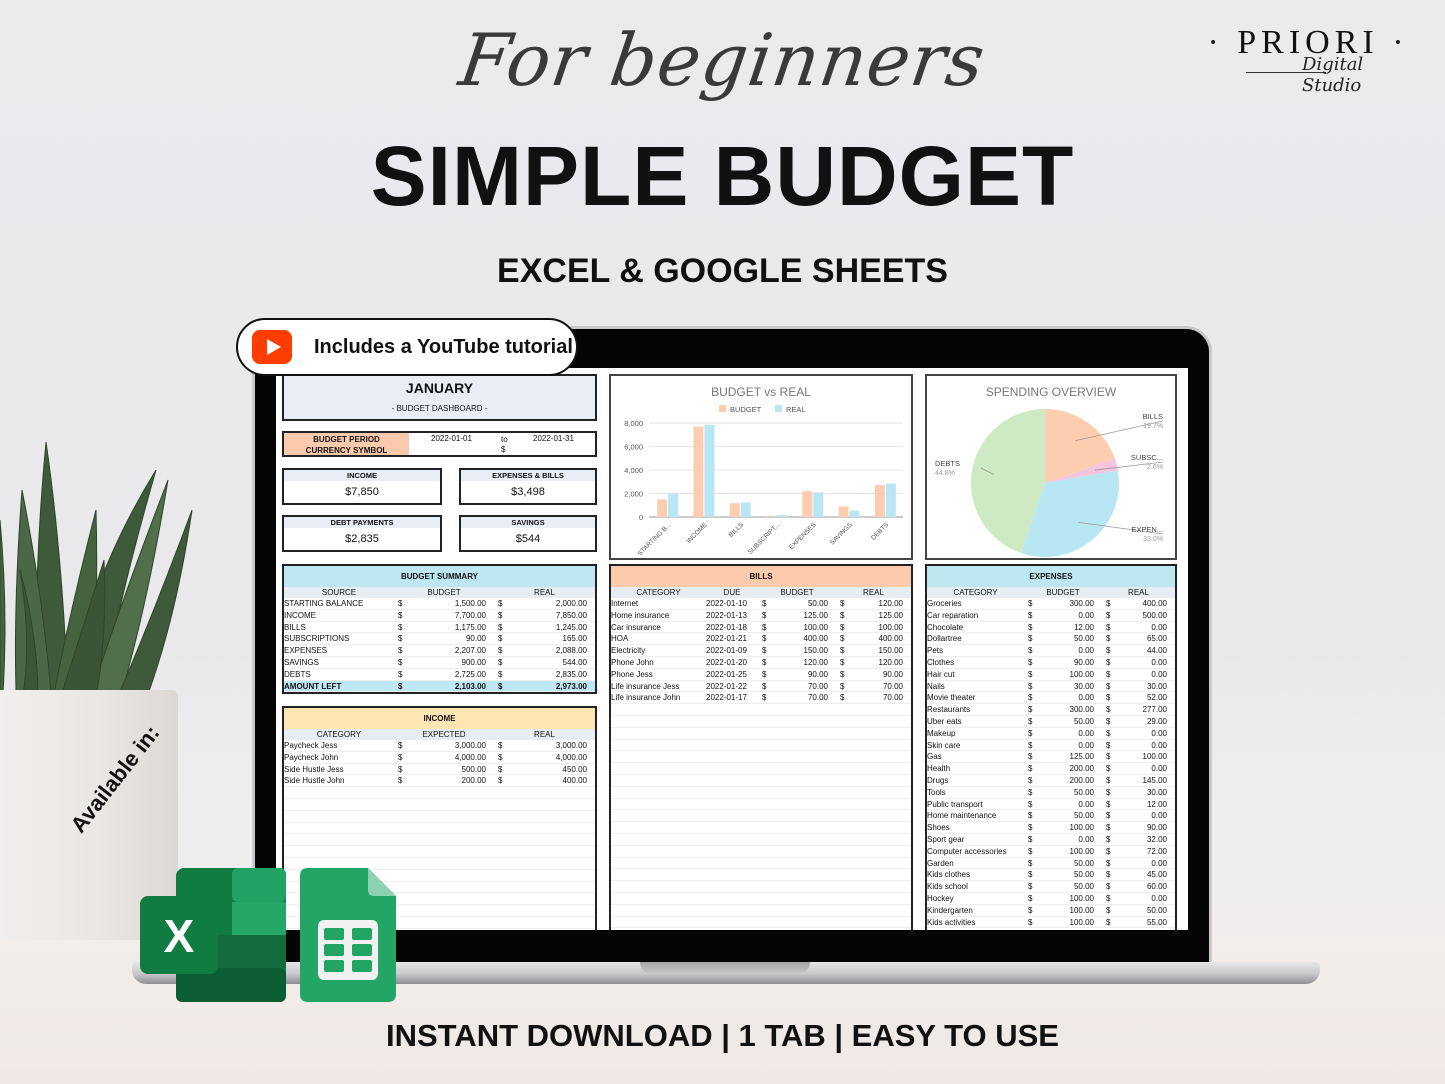 This screenshot has height=1084, width=1445. Describe the element at coordinates (808, 697) in the screenshot. I see `table-cell: 70.00` at that location.